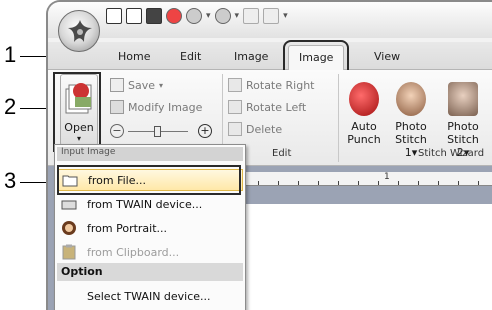 Image resolution: width=492 pixels, height=310 pixels. I want to click on open-dropdown-caret-icon: ▾, so click(78, 138).